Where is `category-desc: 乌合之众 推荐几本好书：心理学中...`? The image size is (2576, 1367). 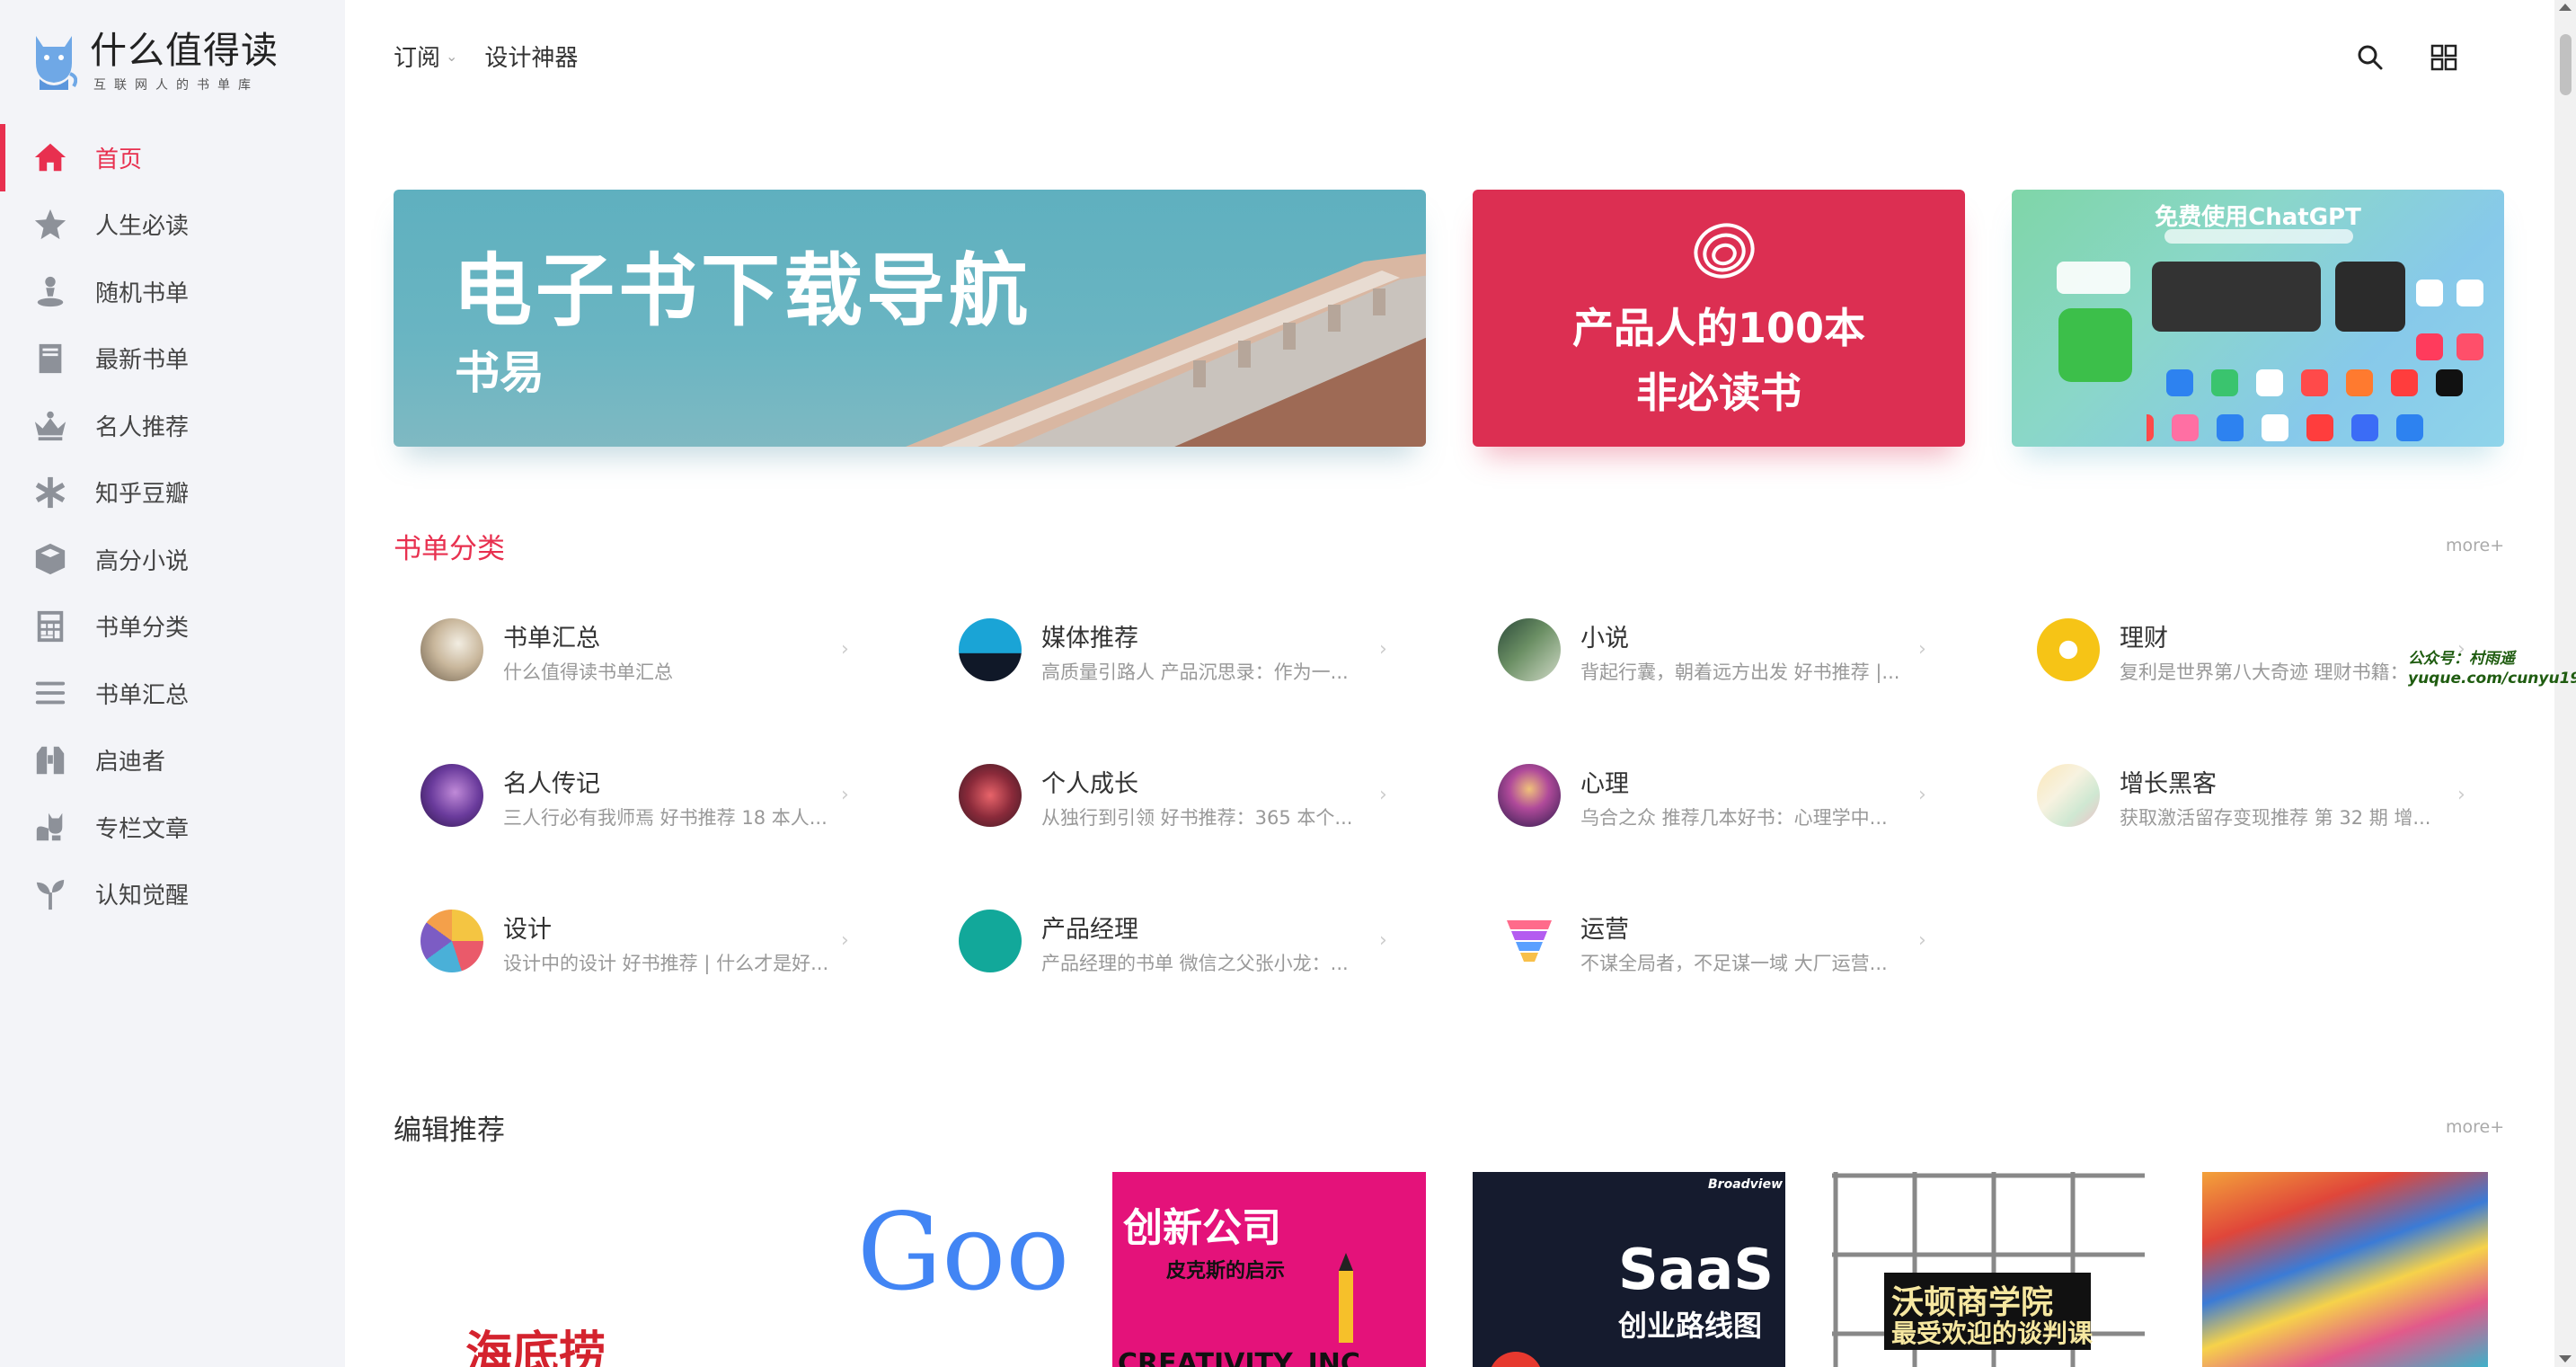
category-desc: 乌合之众 推荐几本好书：心理学中... is located at coordinates (1734, 818).